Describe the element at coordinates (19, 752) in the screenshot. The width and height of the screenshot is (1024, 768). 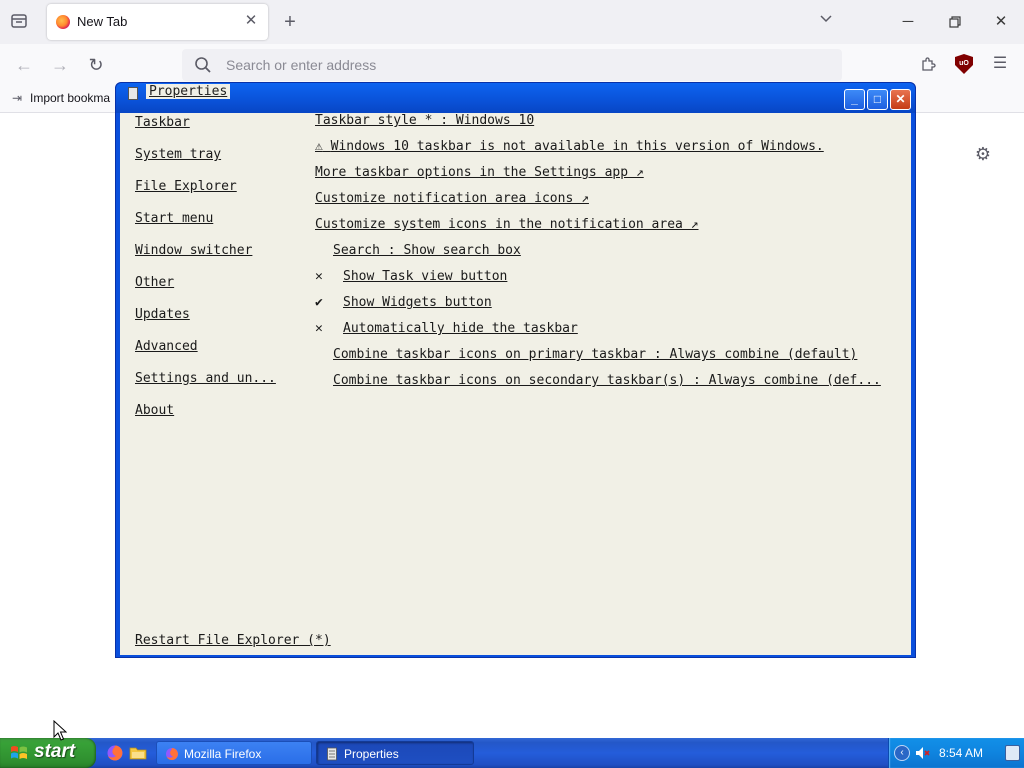
I see `windows-logo-icon` at that location.